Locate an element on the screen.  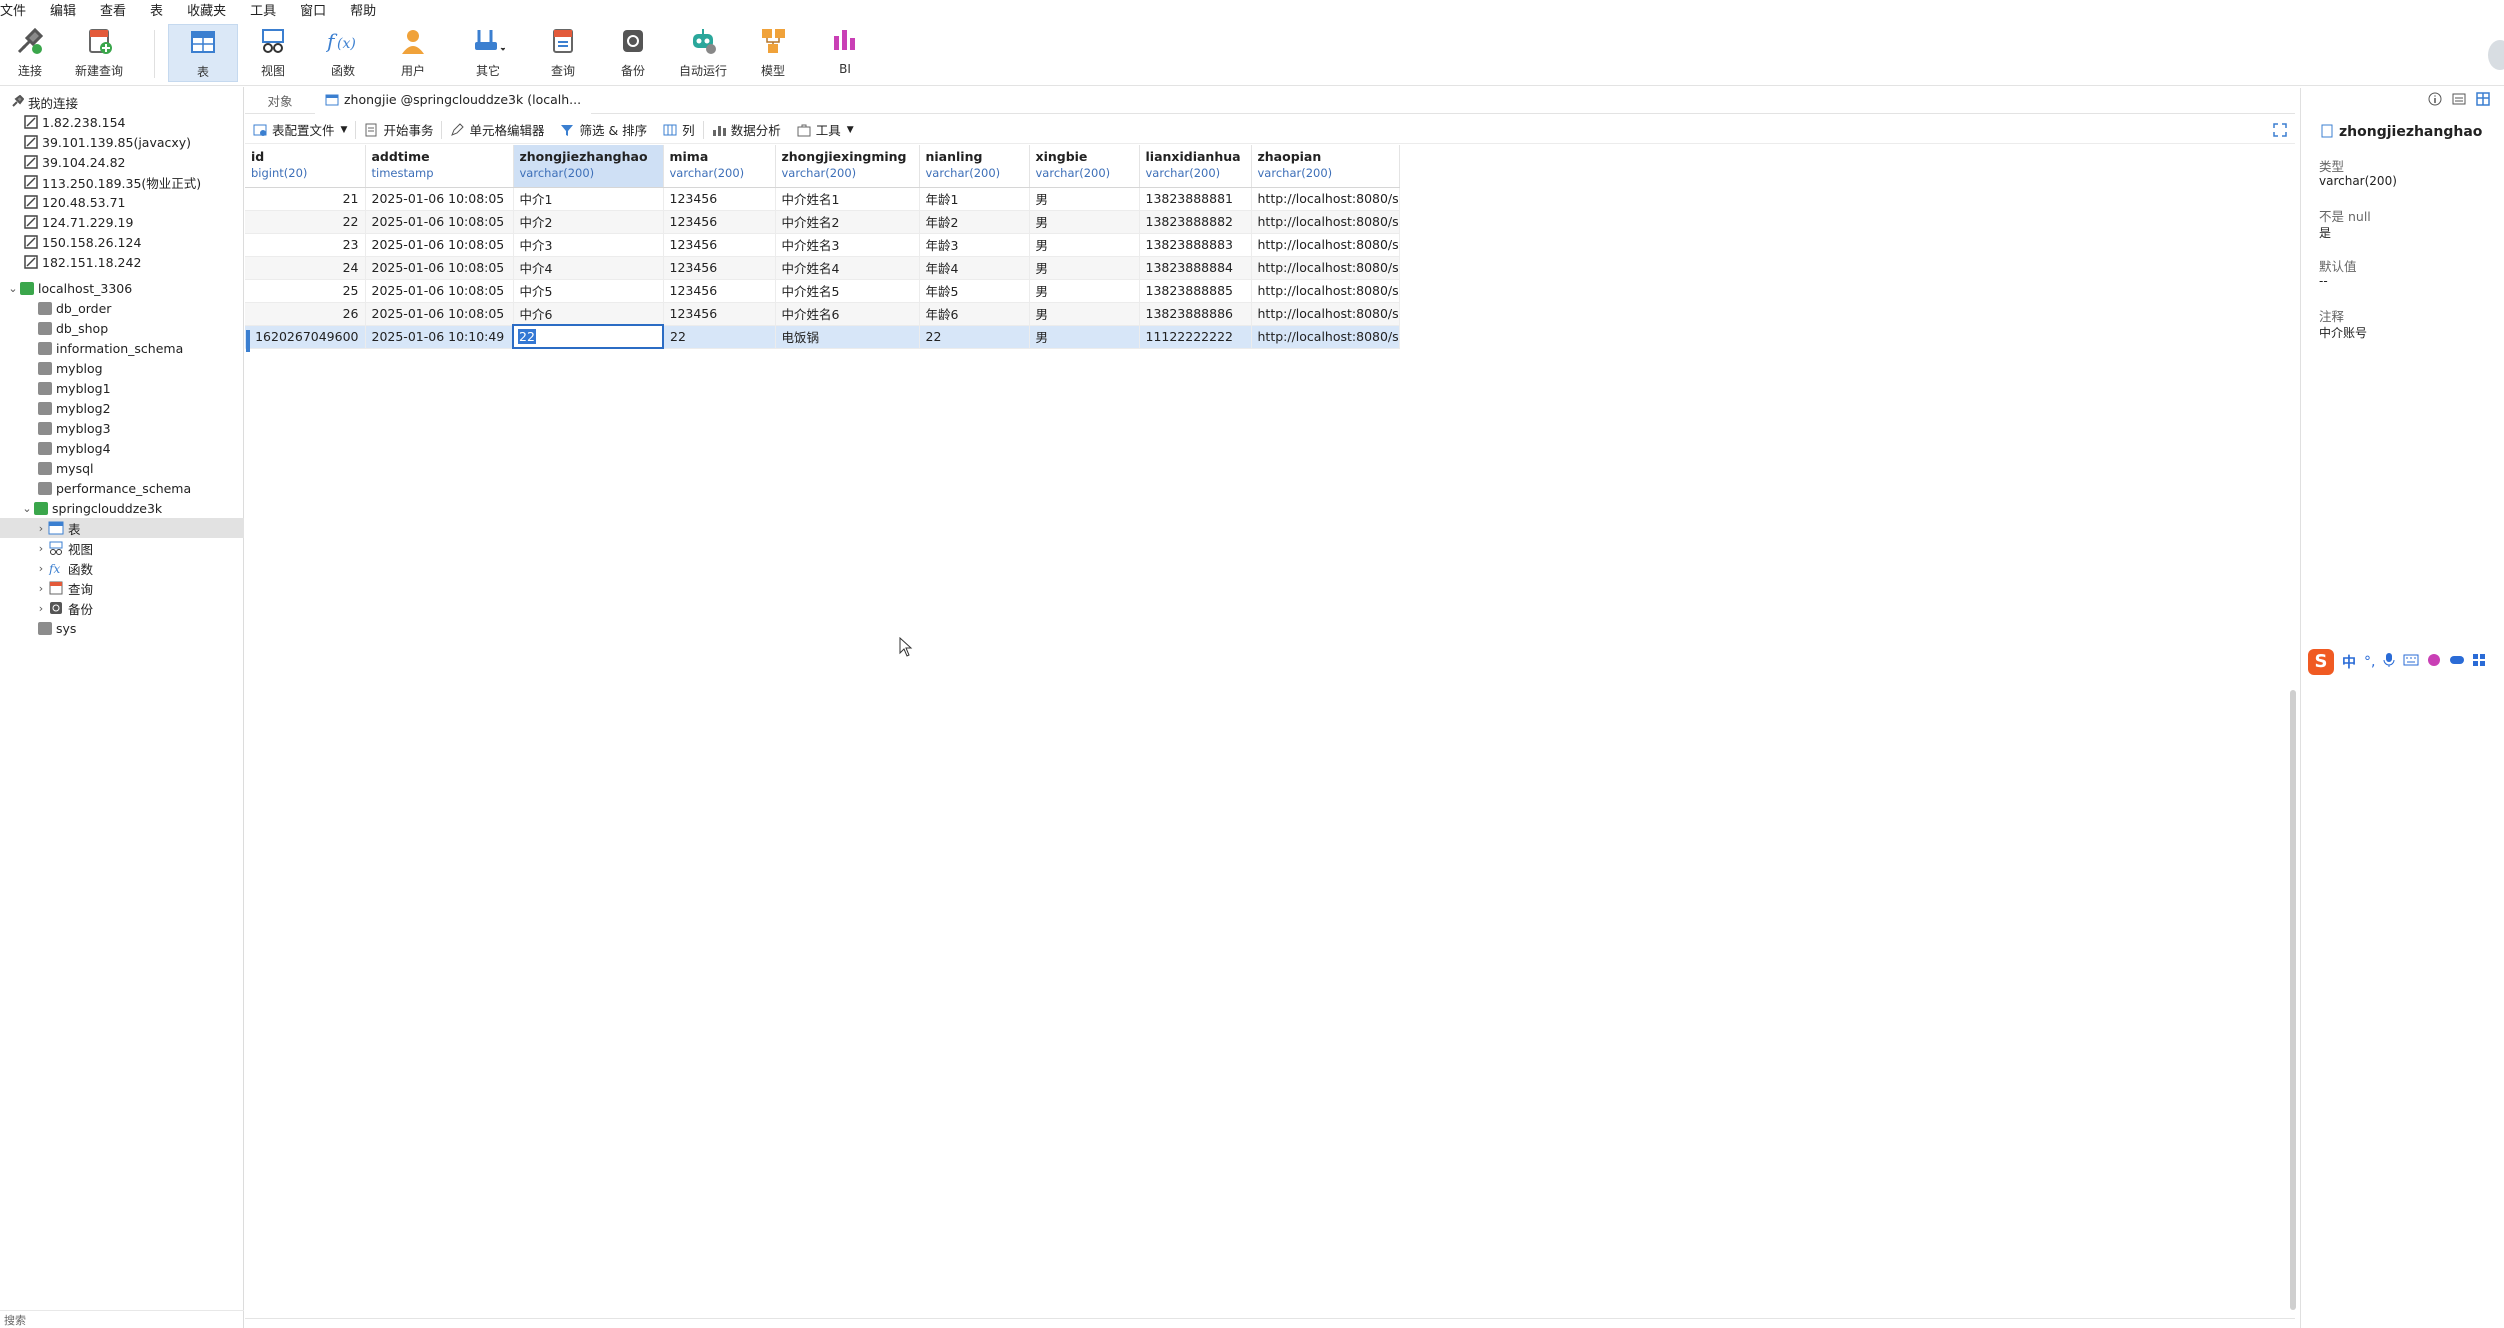
connection-localhost: ⌄ localhost_3306 is located at coordinates (122, 288).